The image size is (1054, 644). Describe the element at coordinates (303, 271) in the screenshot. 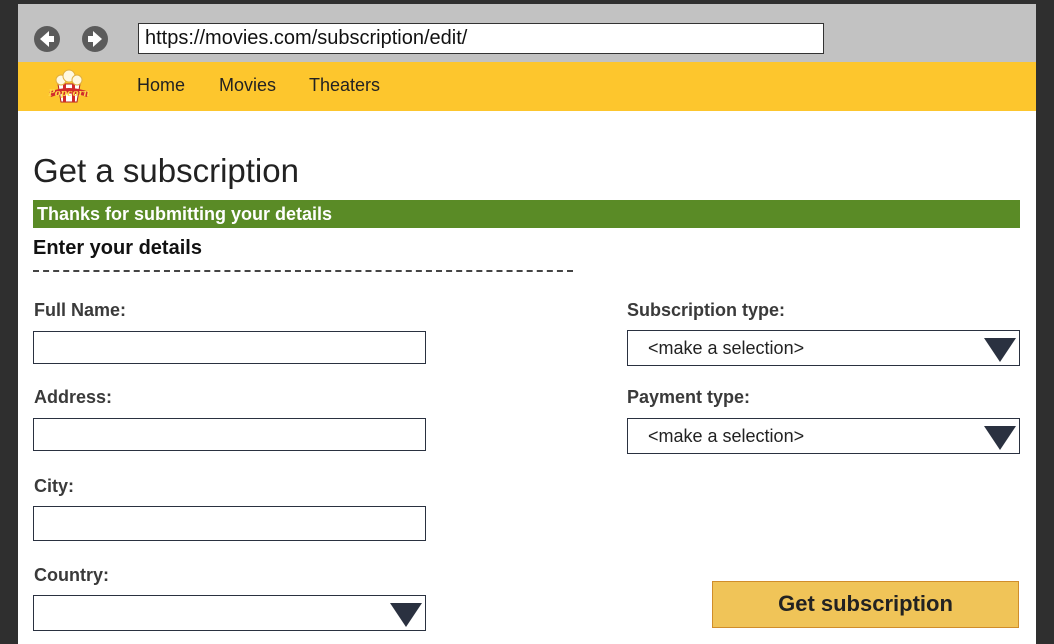

I see `dashed-divider` at that location.